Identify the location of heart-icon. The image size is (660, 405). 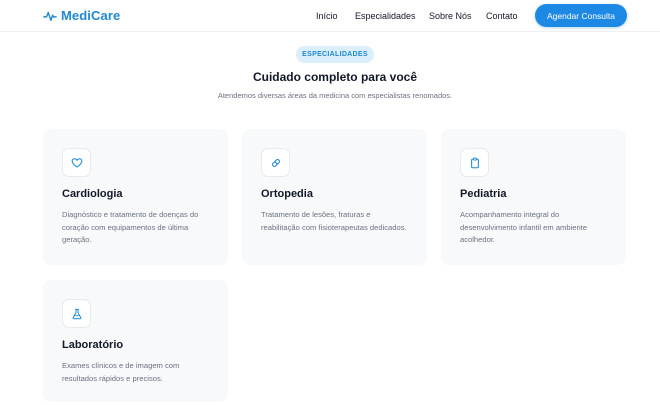
(76, 162).